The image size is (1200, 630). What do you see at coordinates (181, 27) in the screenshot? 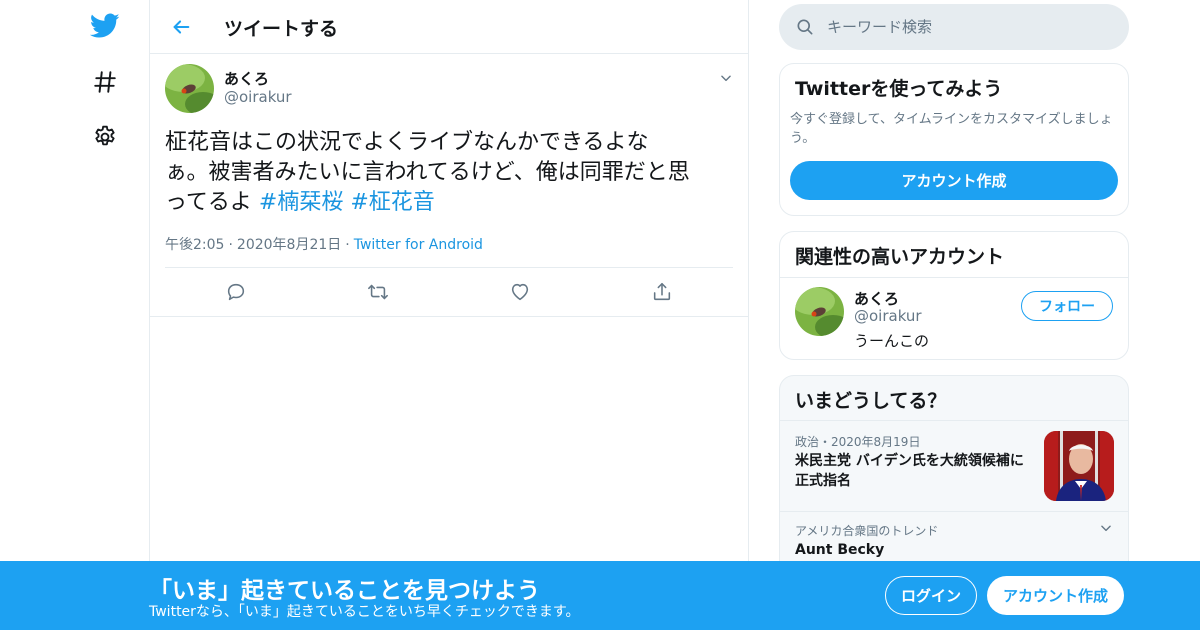
I see `back-arrow-icon` at bounding box center [181, 27].